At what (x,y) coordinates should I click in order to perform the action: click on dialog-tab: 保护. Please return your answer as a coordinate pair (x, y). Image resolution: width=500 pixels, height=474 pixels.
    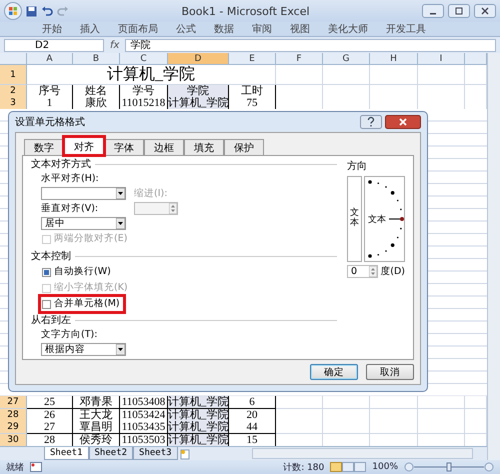
    Looking at the image, I should click on (244, 147).